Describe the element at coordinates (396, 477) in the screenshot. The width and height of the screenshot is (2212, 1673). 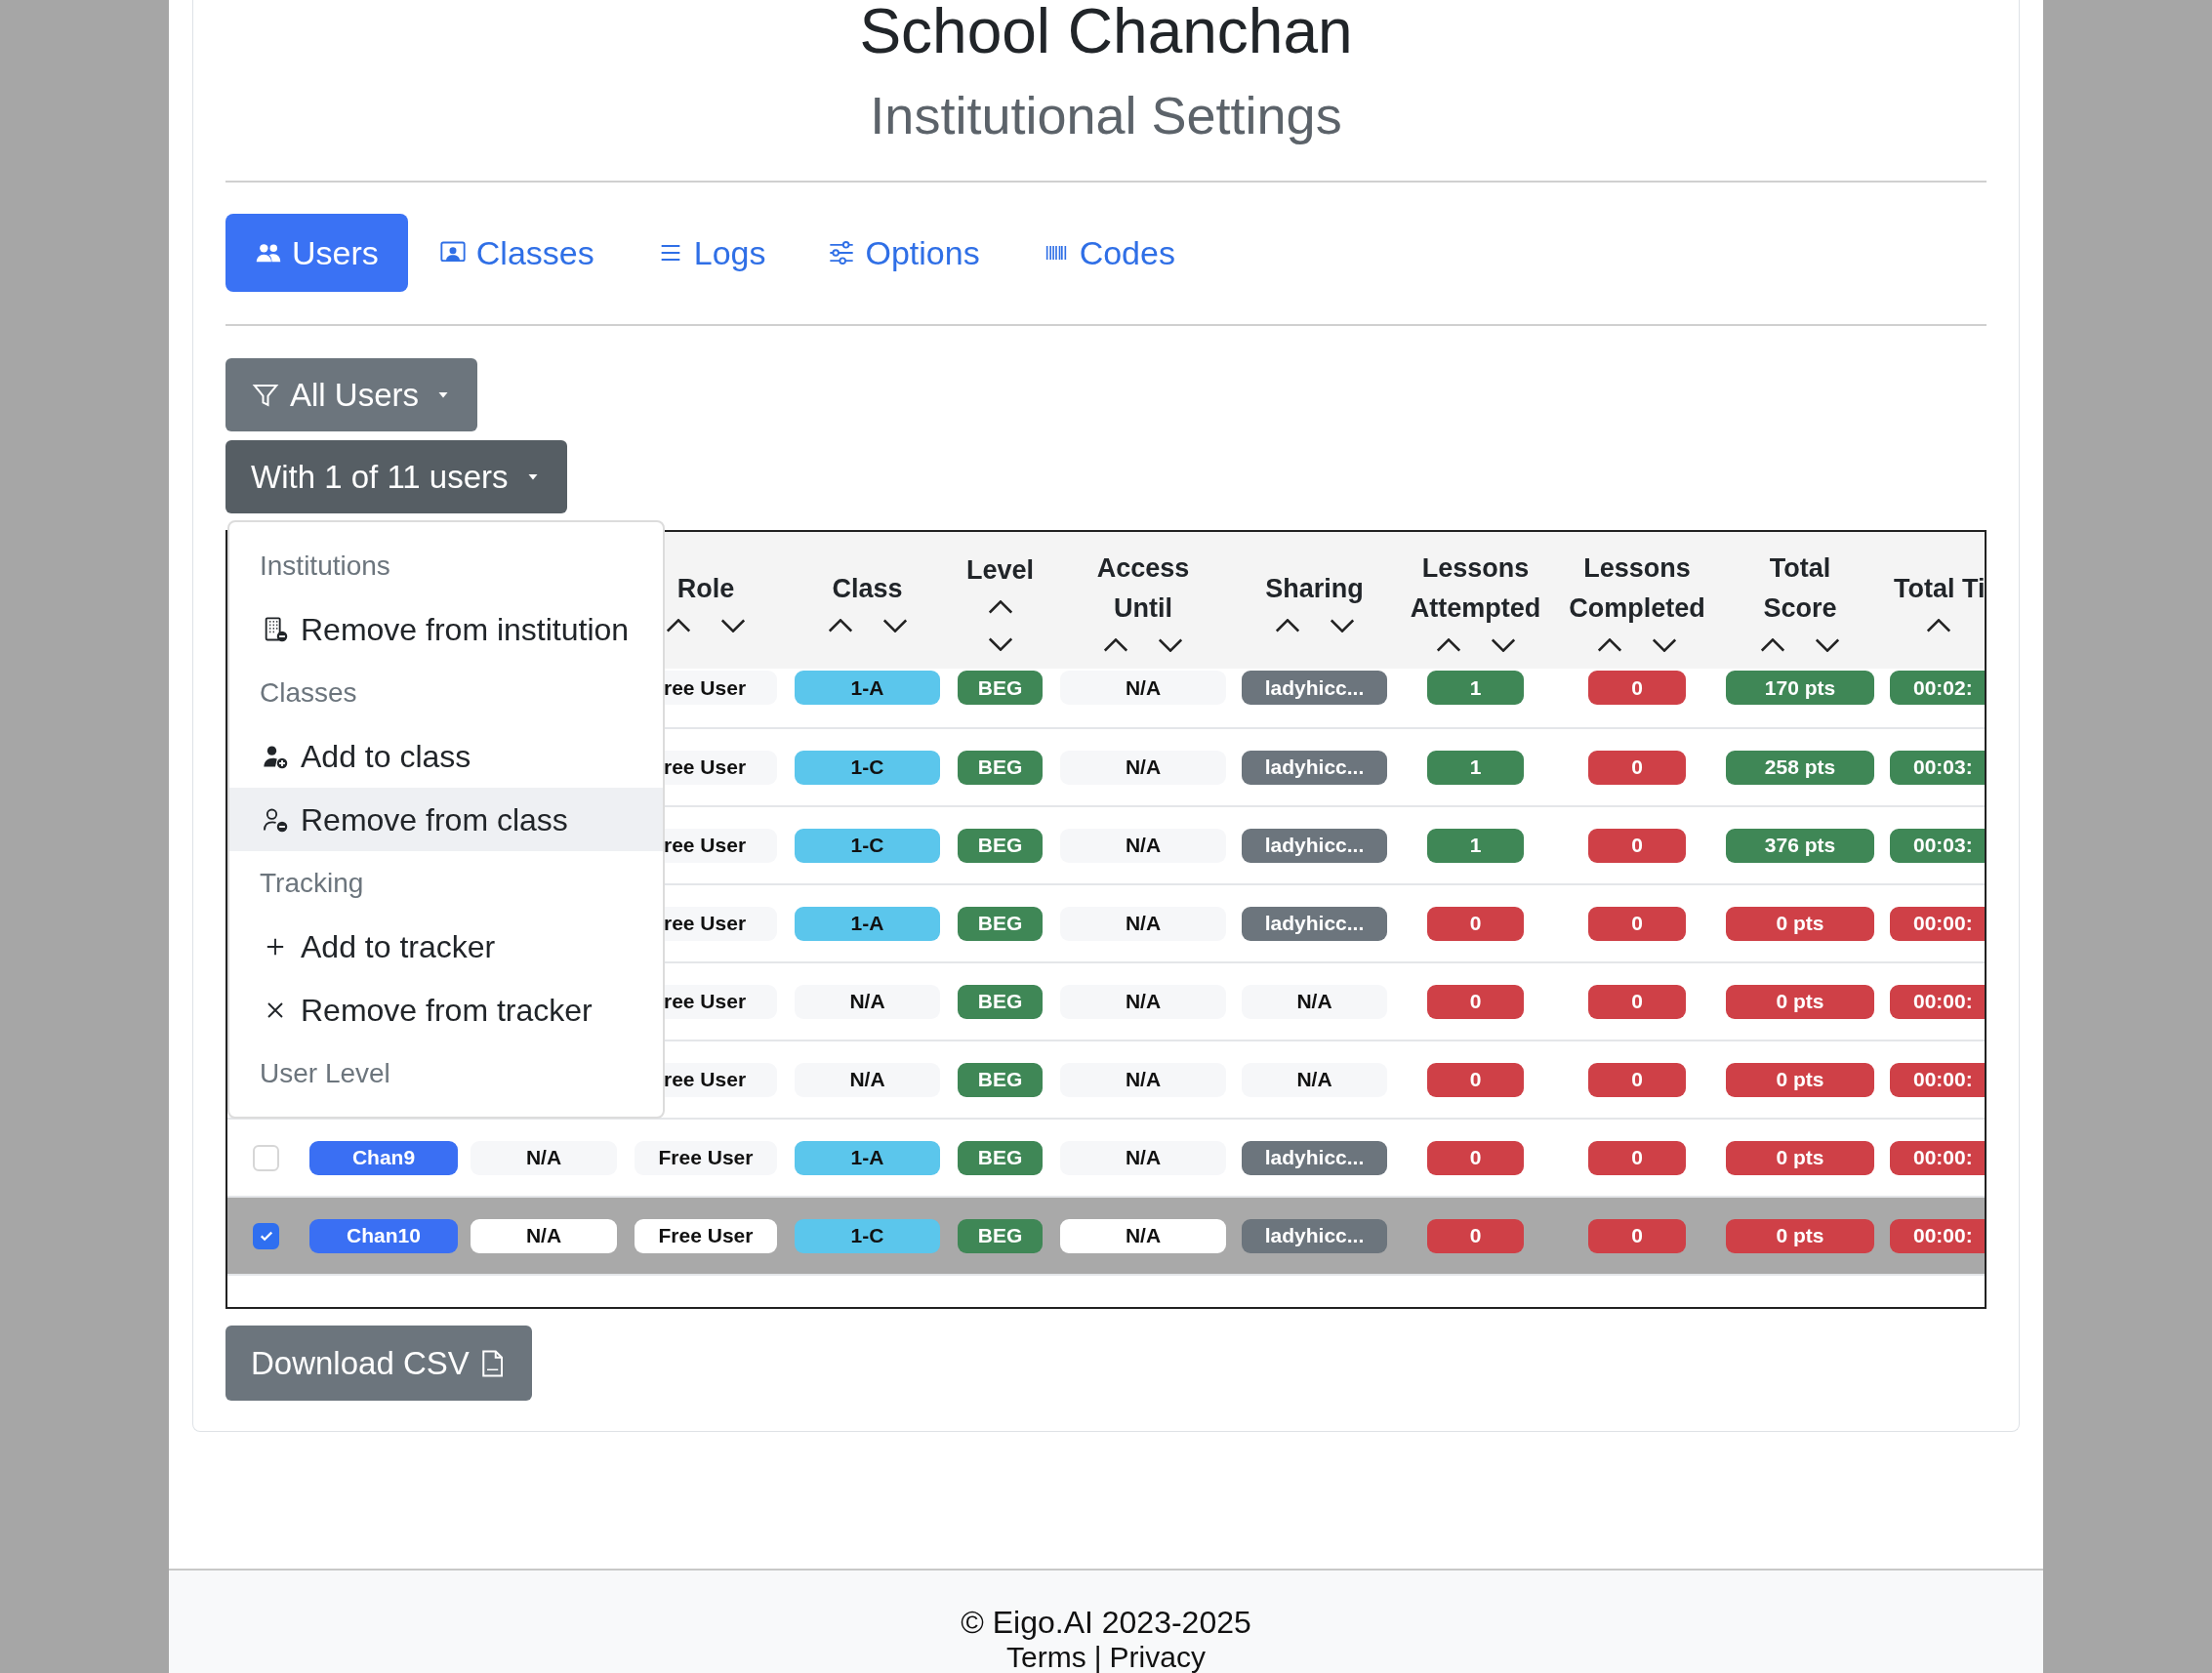
I see `filter-dropdown: With 1 of 11 users` at that location.